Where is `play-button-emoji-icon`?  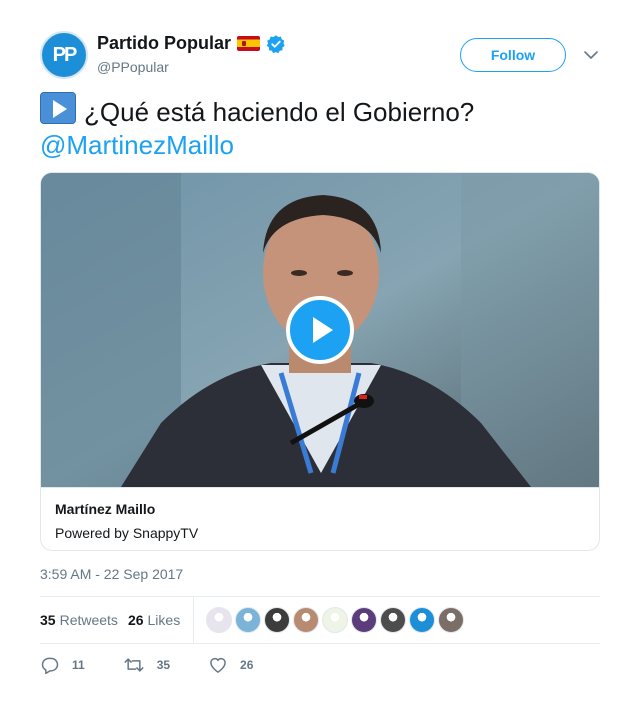 play-button-emoji-icon is located at coordinates (58, 108).